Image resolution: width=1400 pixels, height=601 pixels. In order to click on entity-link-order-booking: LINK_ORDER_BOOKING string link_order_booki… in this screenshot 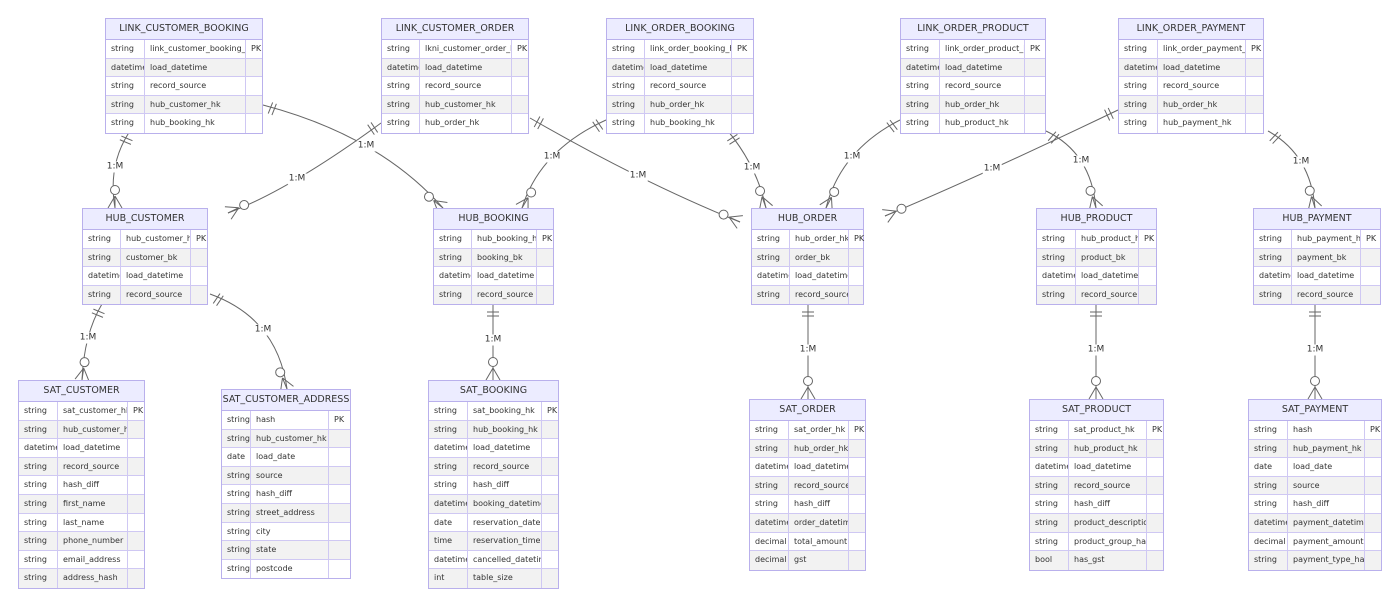, I will do `click(680, 76)`.